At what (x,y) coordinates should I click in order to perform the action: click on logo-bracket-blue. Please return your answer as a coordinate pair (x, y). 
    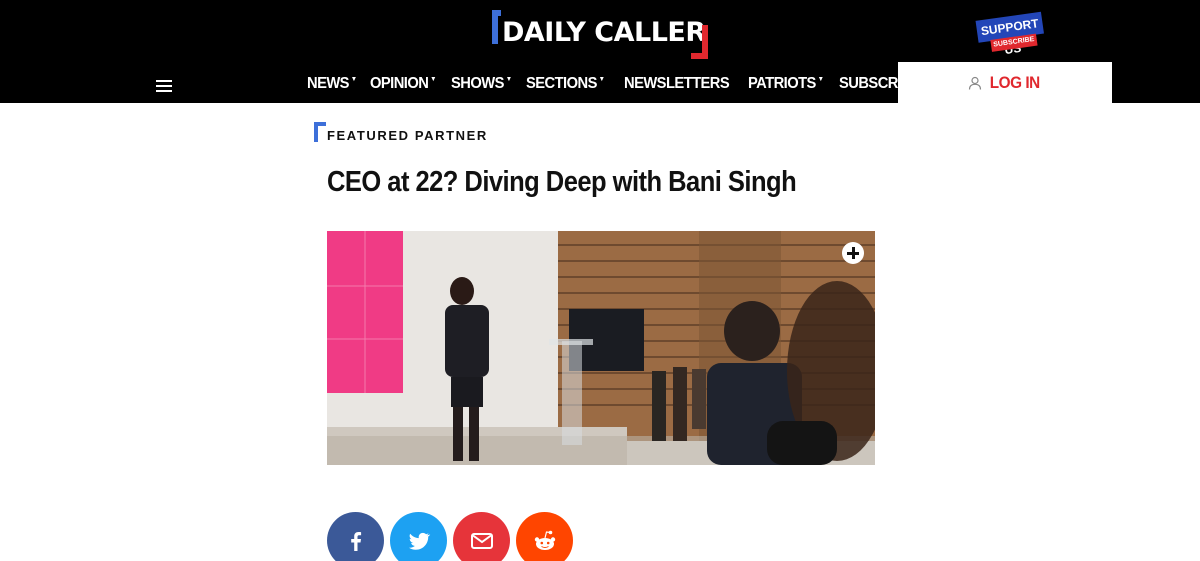
    Looking at the image, I should click on (496, 27).